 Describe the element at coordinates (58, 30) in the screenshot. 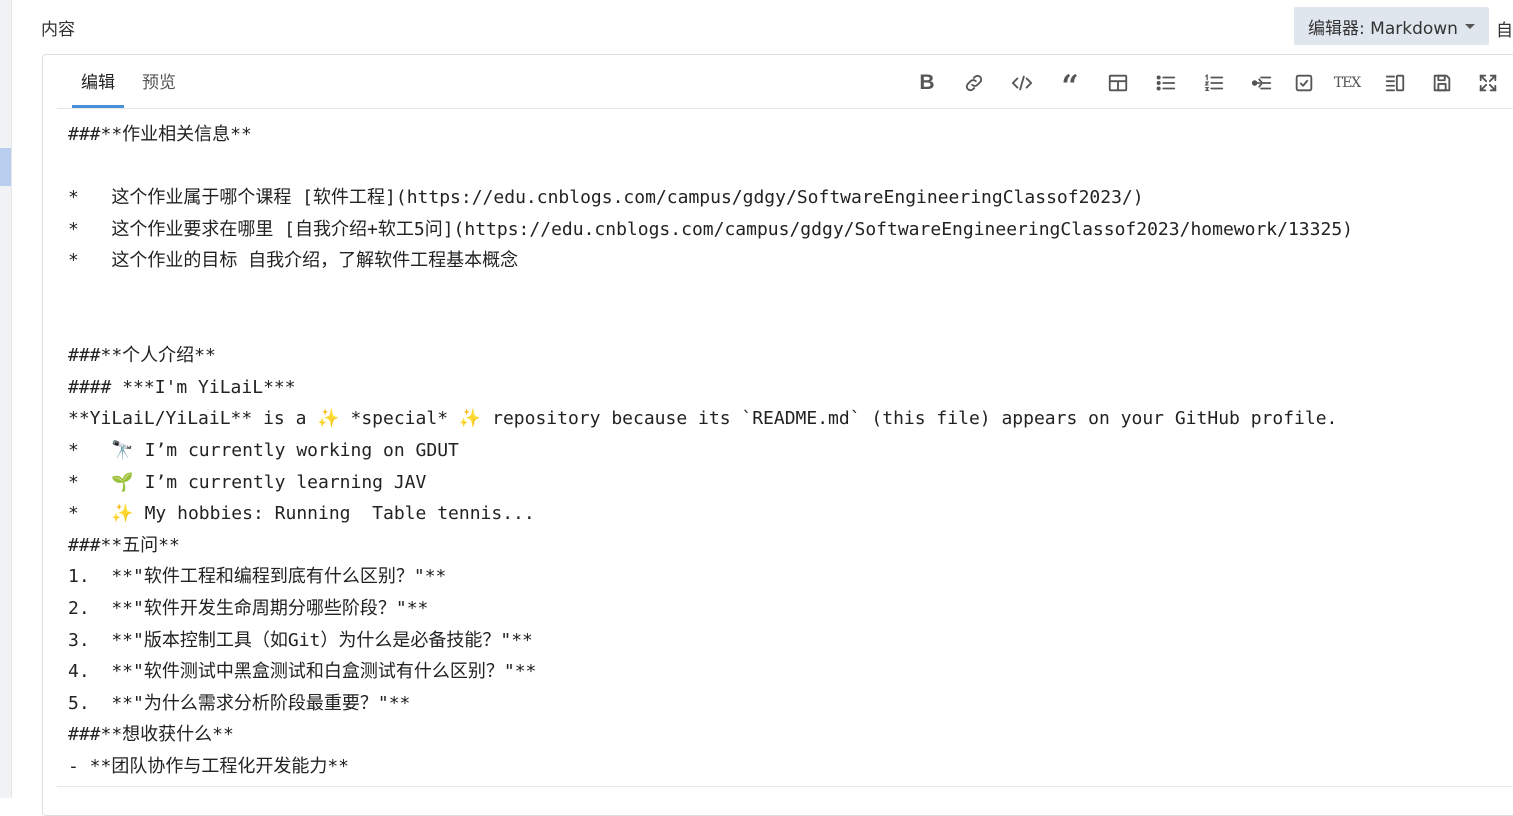

I see `content-section-label: 内容` at that location.